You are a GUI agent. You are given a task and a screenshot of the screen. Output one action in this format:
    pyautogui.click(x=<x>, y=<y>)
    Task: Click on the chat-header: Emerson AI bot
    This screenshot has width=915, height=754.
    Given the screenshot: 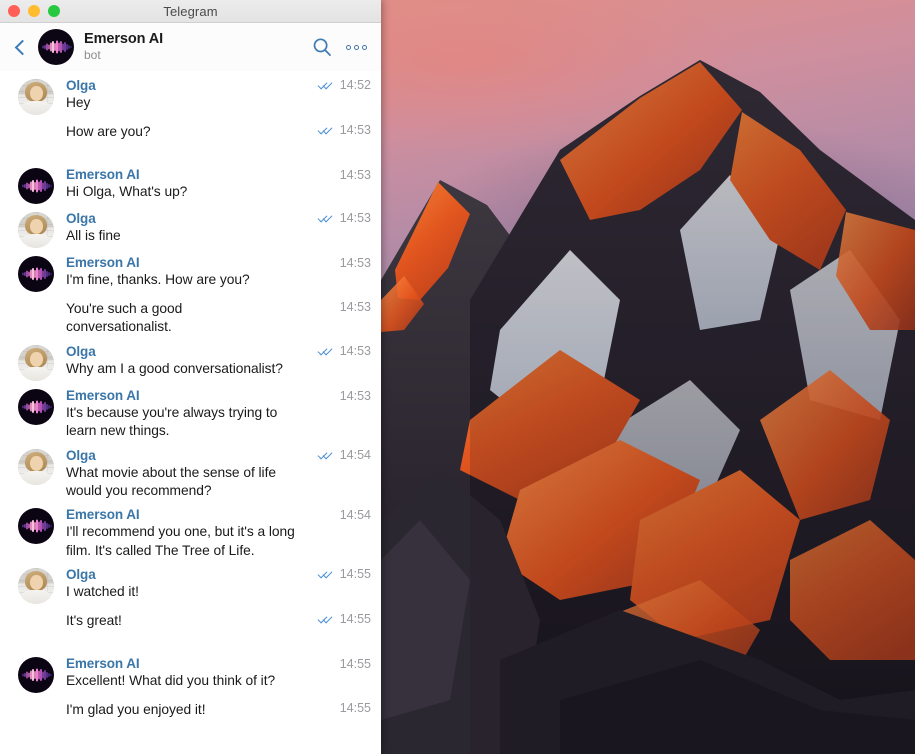 What is the action you would take?
    pyautogui.click(x=190, y=47)
    